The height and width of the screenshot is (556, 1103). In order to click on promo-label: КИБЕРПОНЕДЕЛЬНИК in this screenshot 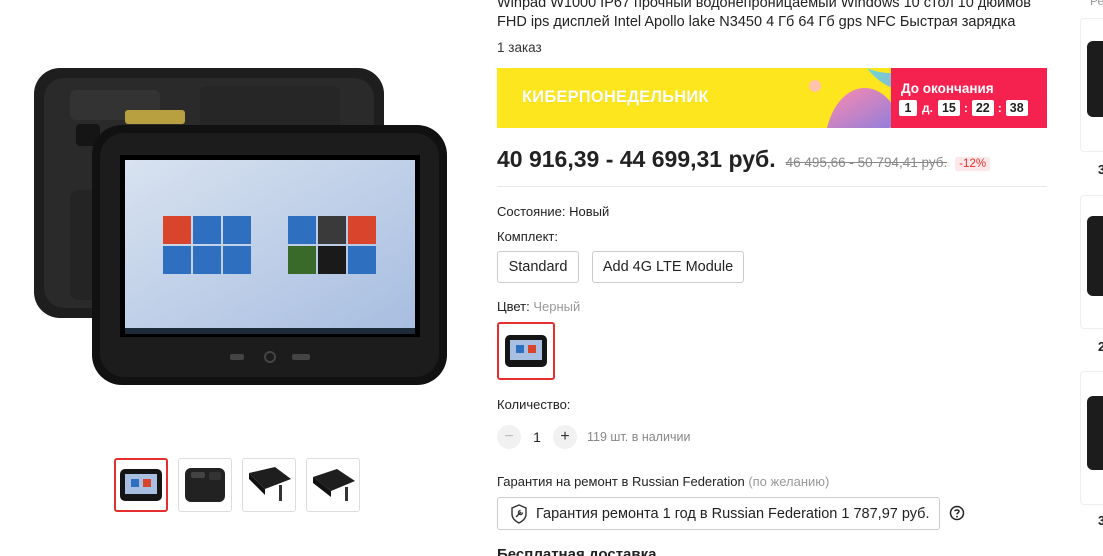, I will do `click(615, 97)`.